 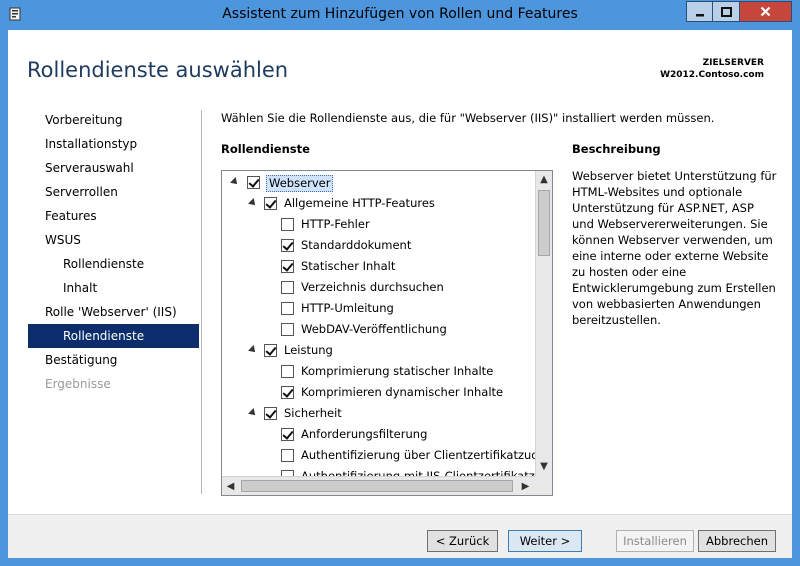 What do you see at coordinates (287, 308) in the screenshot?
I see `checkbox-http-umleitung` at bounding box center [287, 308].